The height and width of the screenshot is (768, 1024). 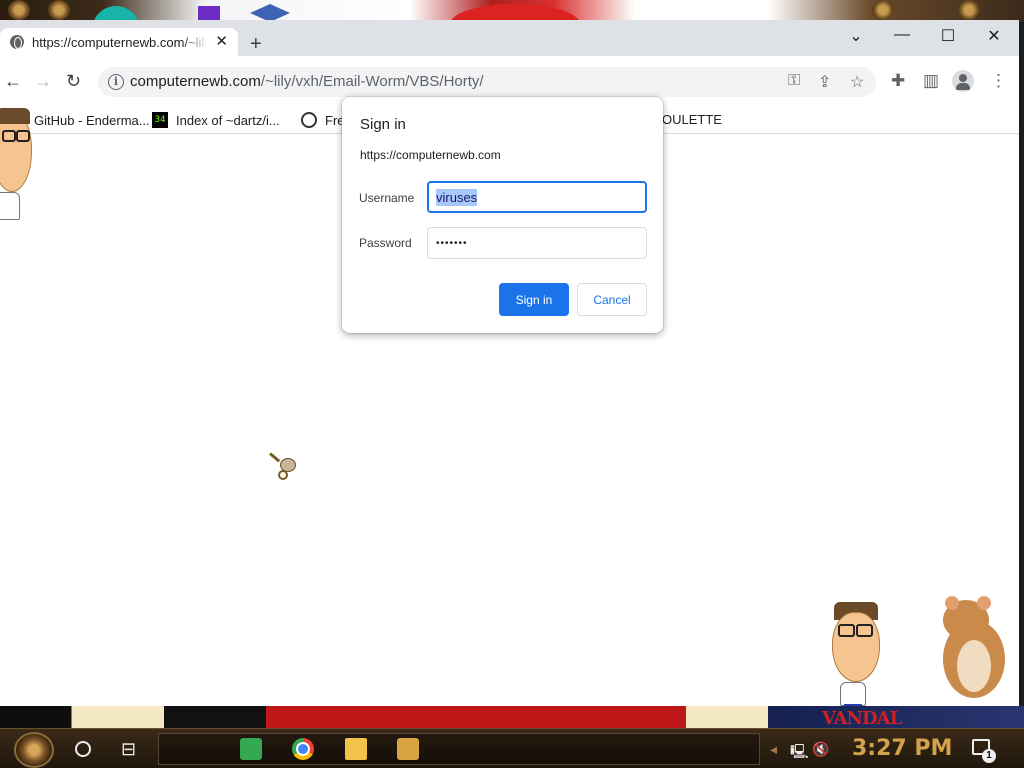 What do you see at coordinates (856, 647) in the screenshot?
I see `hank-face` at bounding box center [856, 647].